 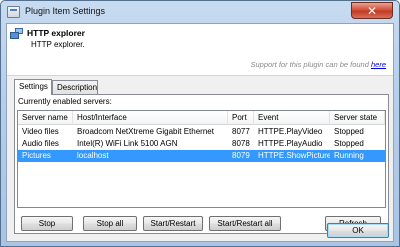 I want to click on cell-state: Running, so click(x=349, y=155).